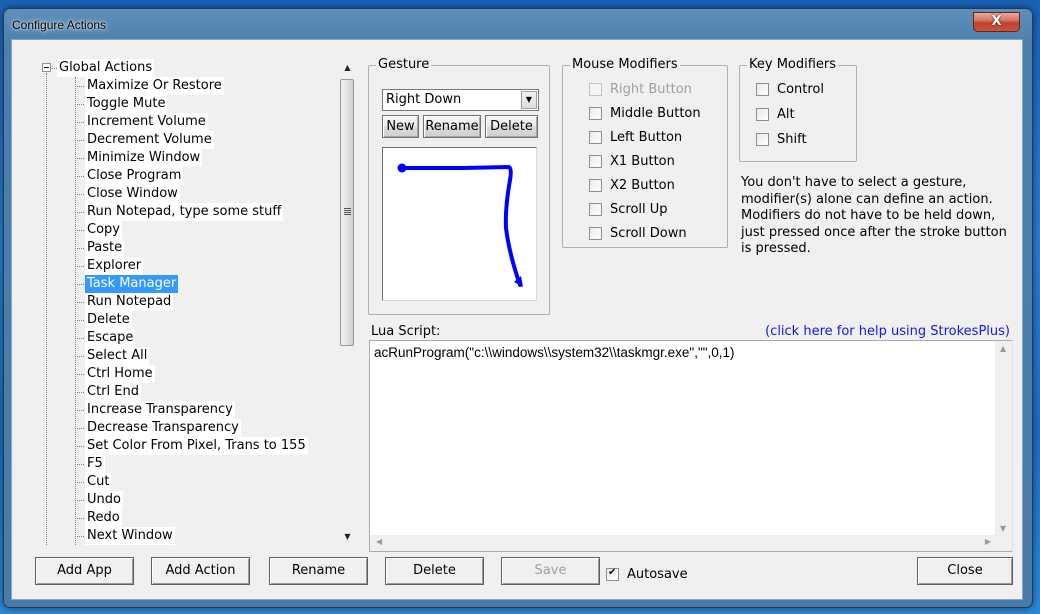 The height and width of the screenshot is (614, 1040). Describe the element at coordinates (120, 374) in the screenshot. I see `tree-item-label: Ctrl Home` at that location.